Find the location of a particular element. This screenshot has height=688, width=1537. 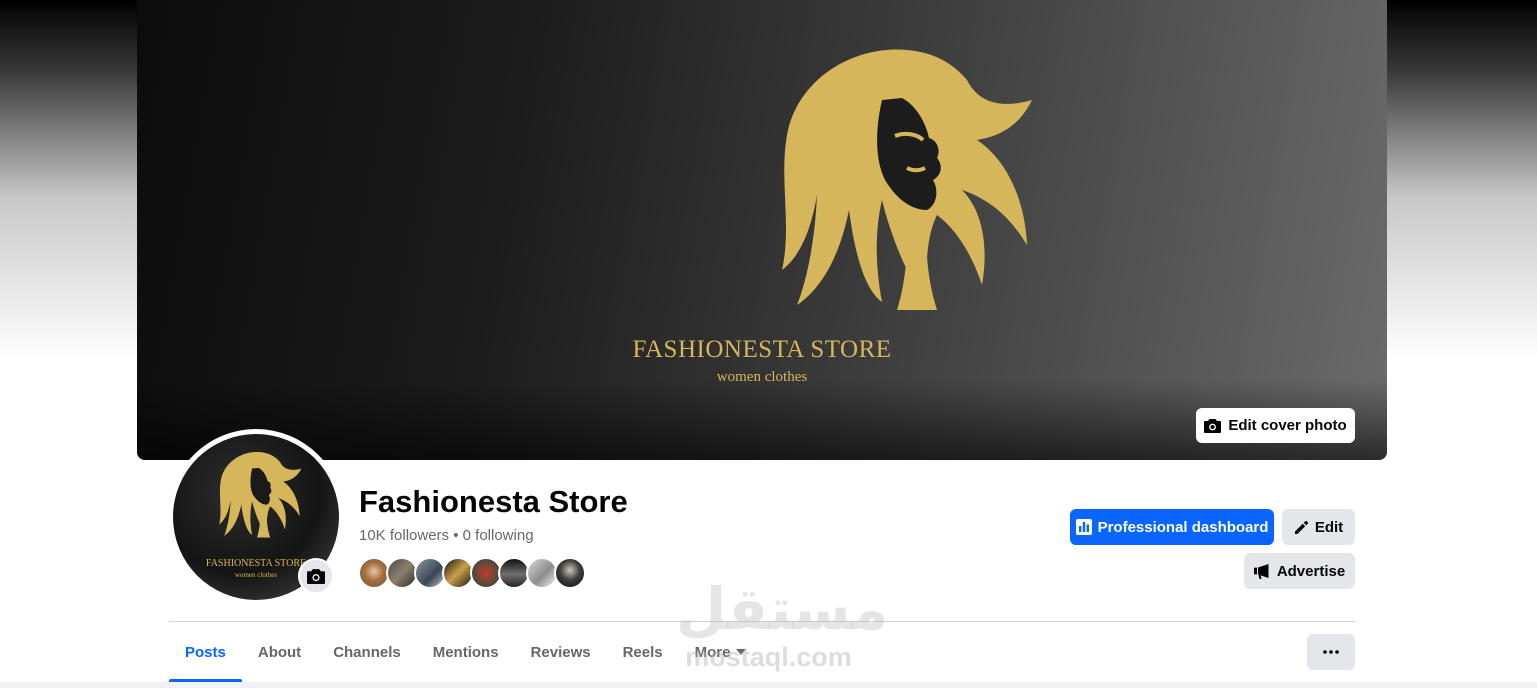

edit-cover-photo-label: Edit cover photo is located at coordinates (1287, 425).